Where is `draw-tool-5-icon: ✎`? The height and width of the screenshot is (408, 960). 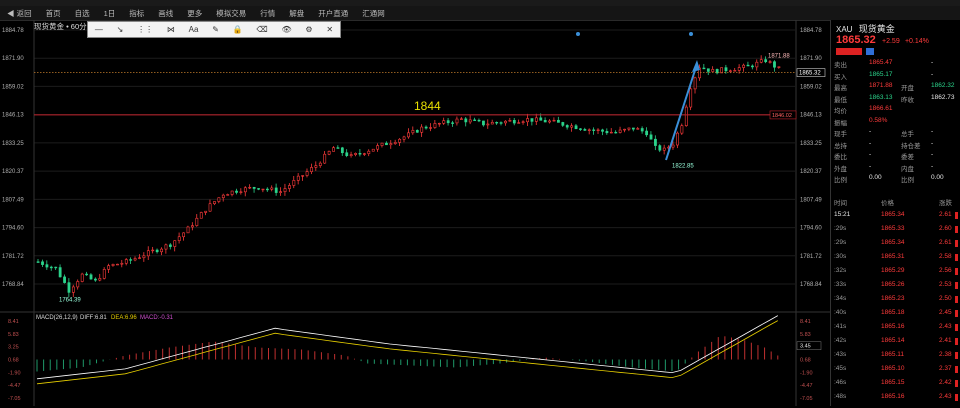 draw-tool-5-icon: ✎ is located at coordinates (215, 29).